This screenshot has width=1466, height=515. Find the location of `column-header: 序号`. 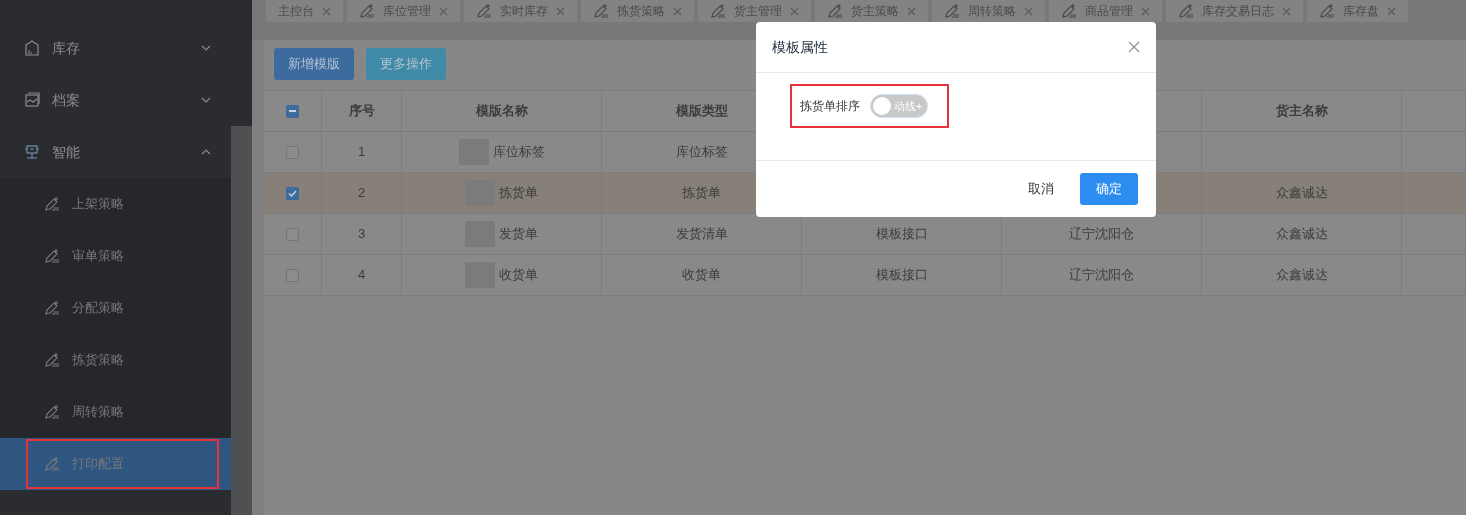

column-header: 序号 is located at coordinates (361, 111).